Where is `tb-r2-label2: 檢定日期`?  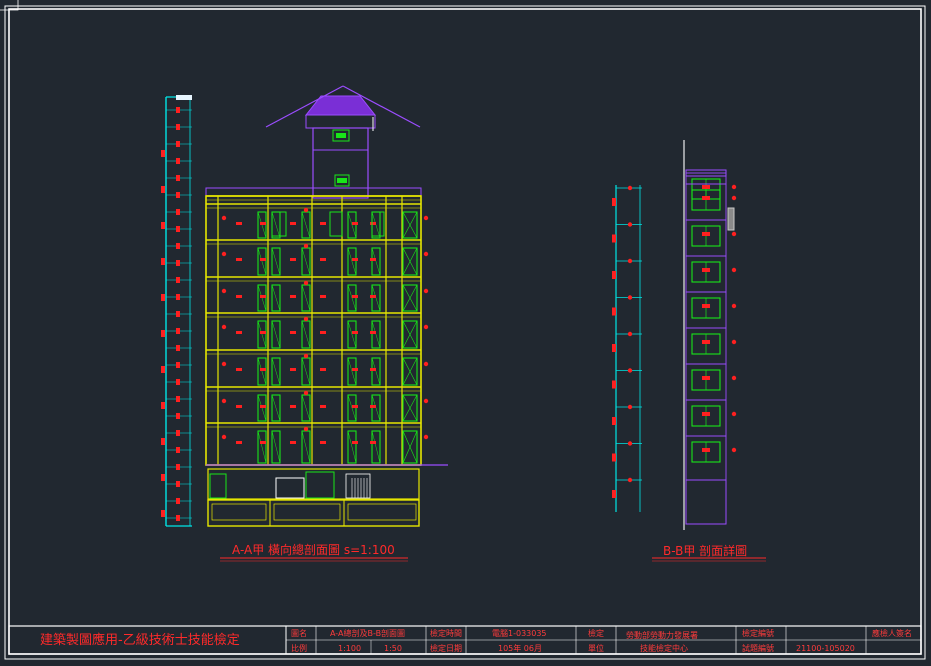 tb-r2-label2: 檢定日期 is located at coordinates (446, 648).